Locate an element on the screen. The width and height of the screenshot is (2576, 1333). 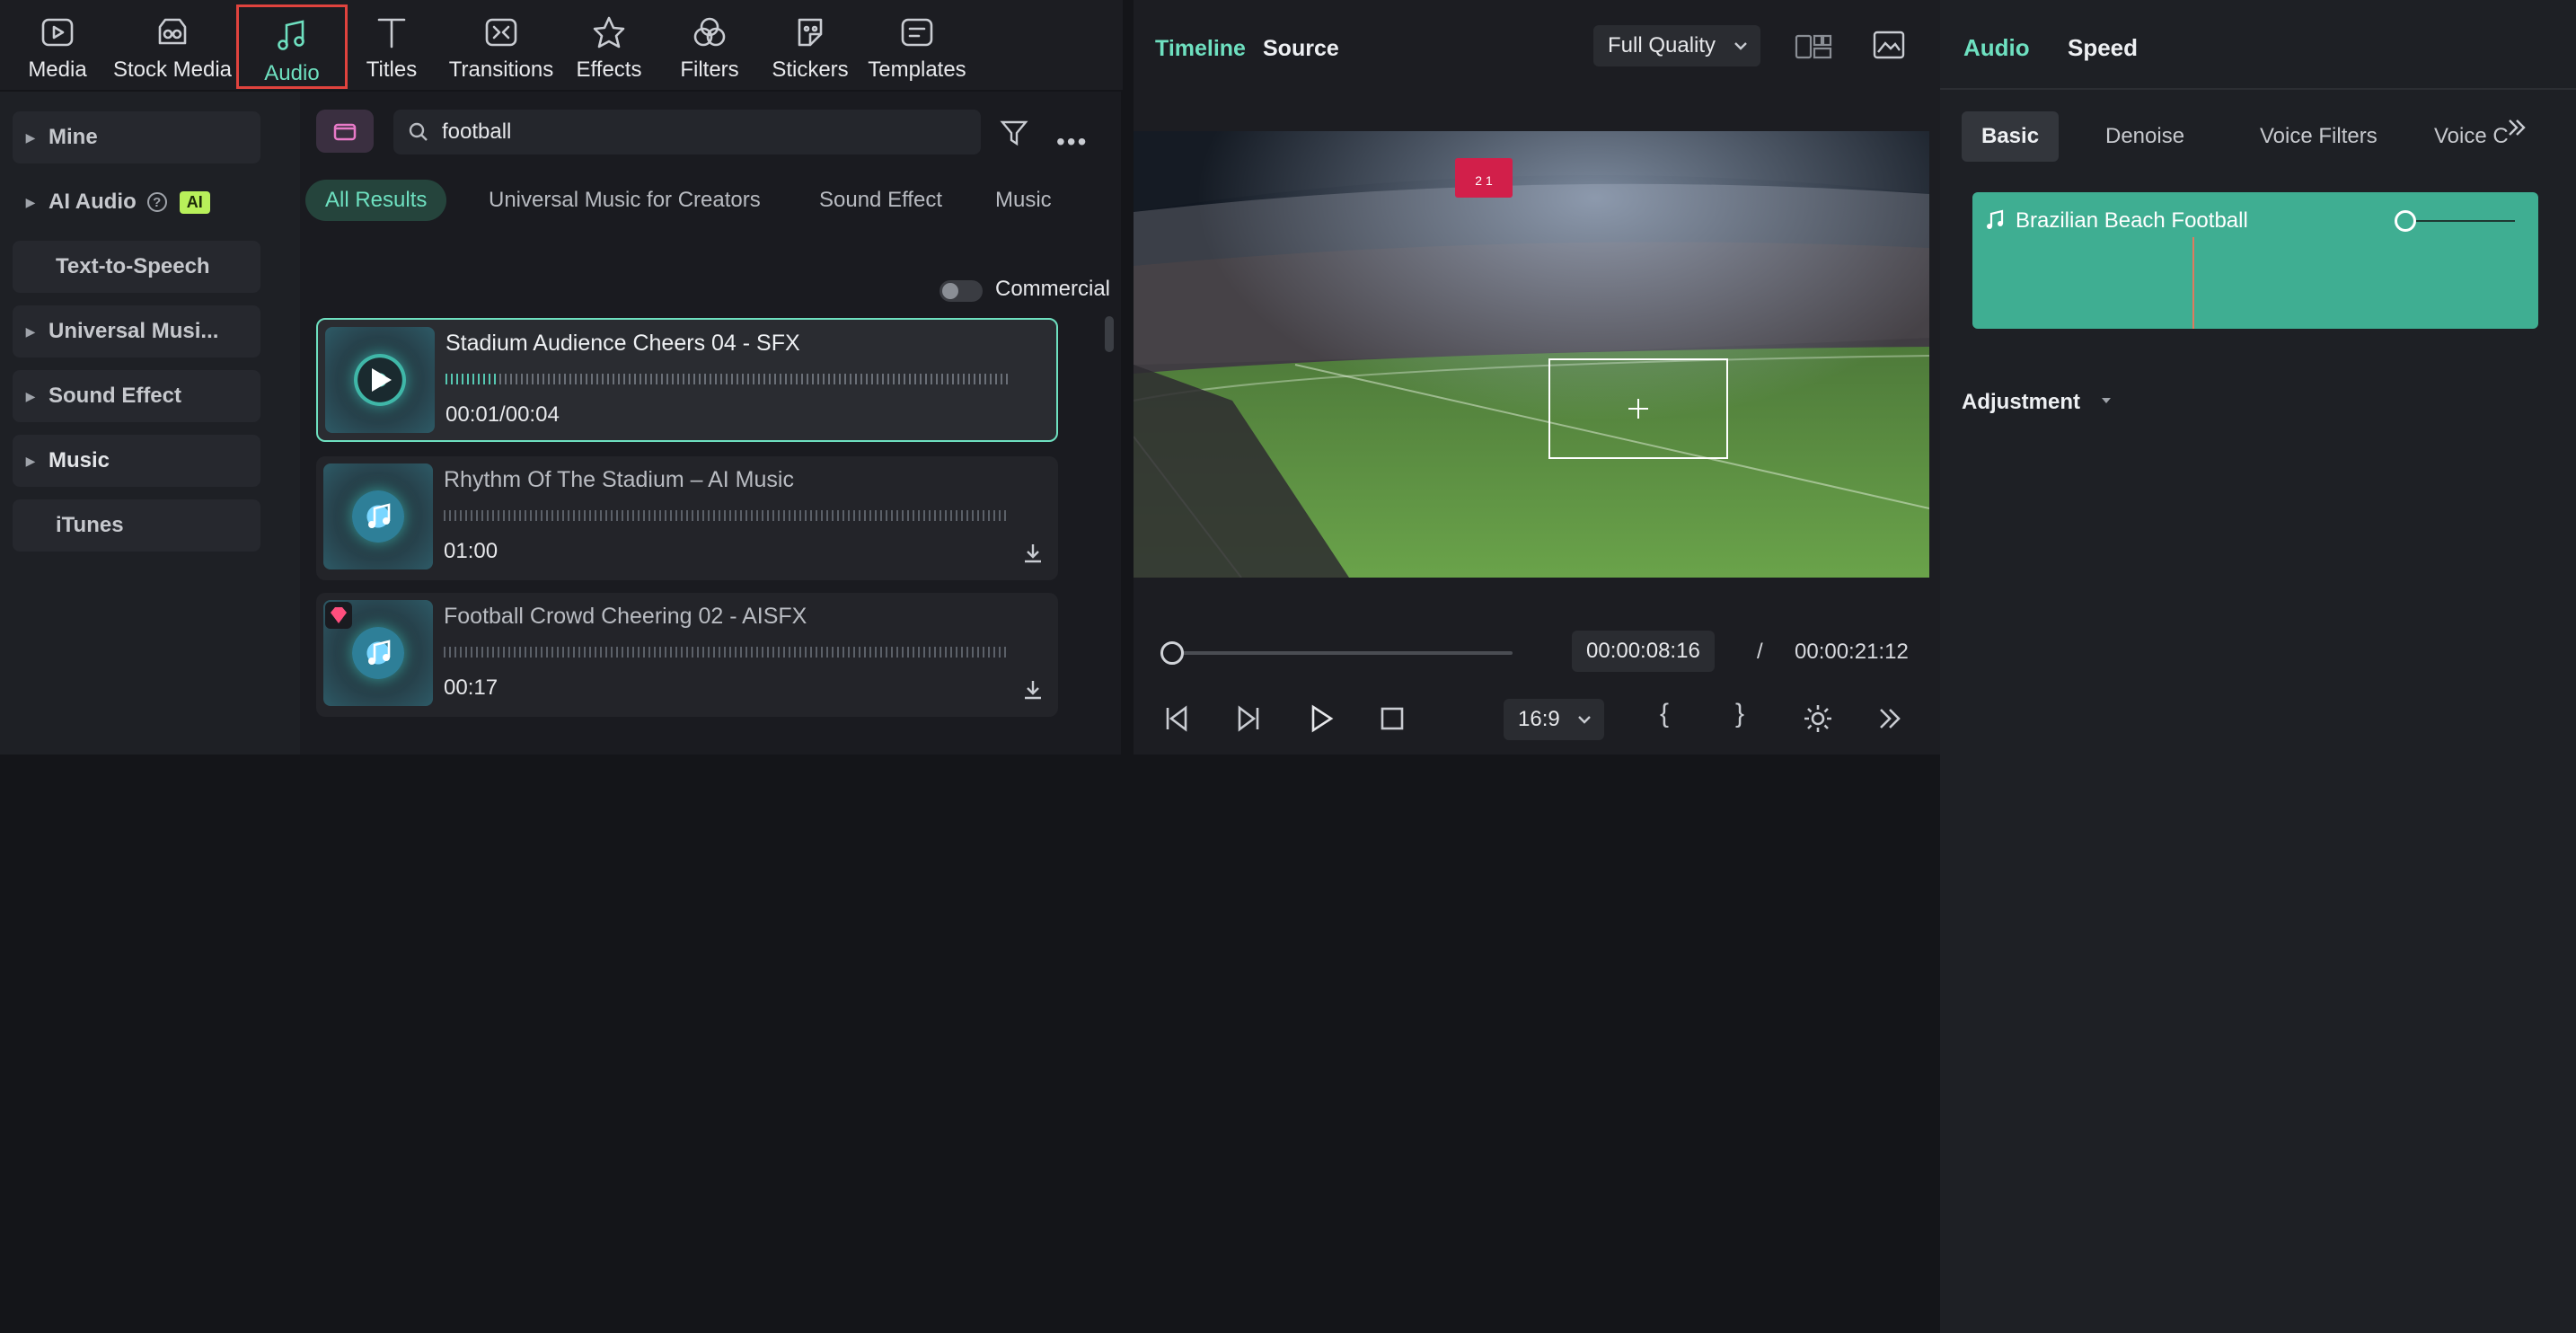
category-sound-effect: ▶ Sound Effect is located at coordinates (136, 396).